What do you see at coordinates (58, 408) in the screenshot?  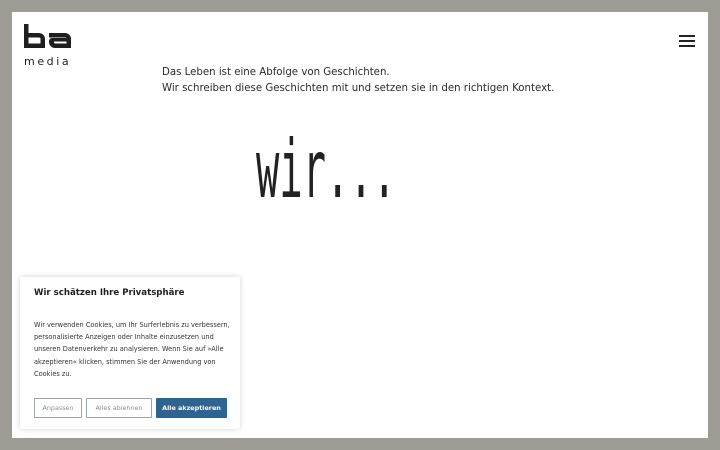 I see `customize-button: Anpassen` at bounding box center [58, 408].